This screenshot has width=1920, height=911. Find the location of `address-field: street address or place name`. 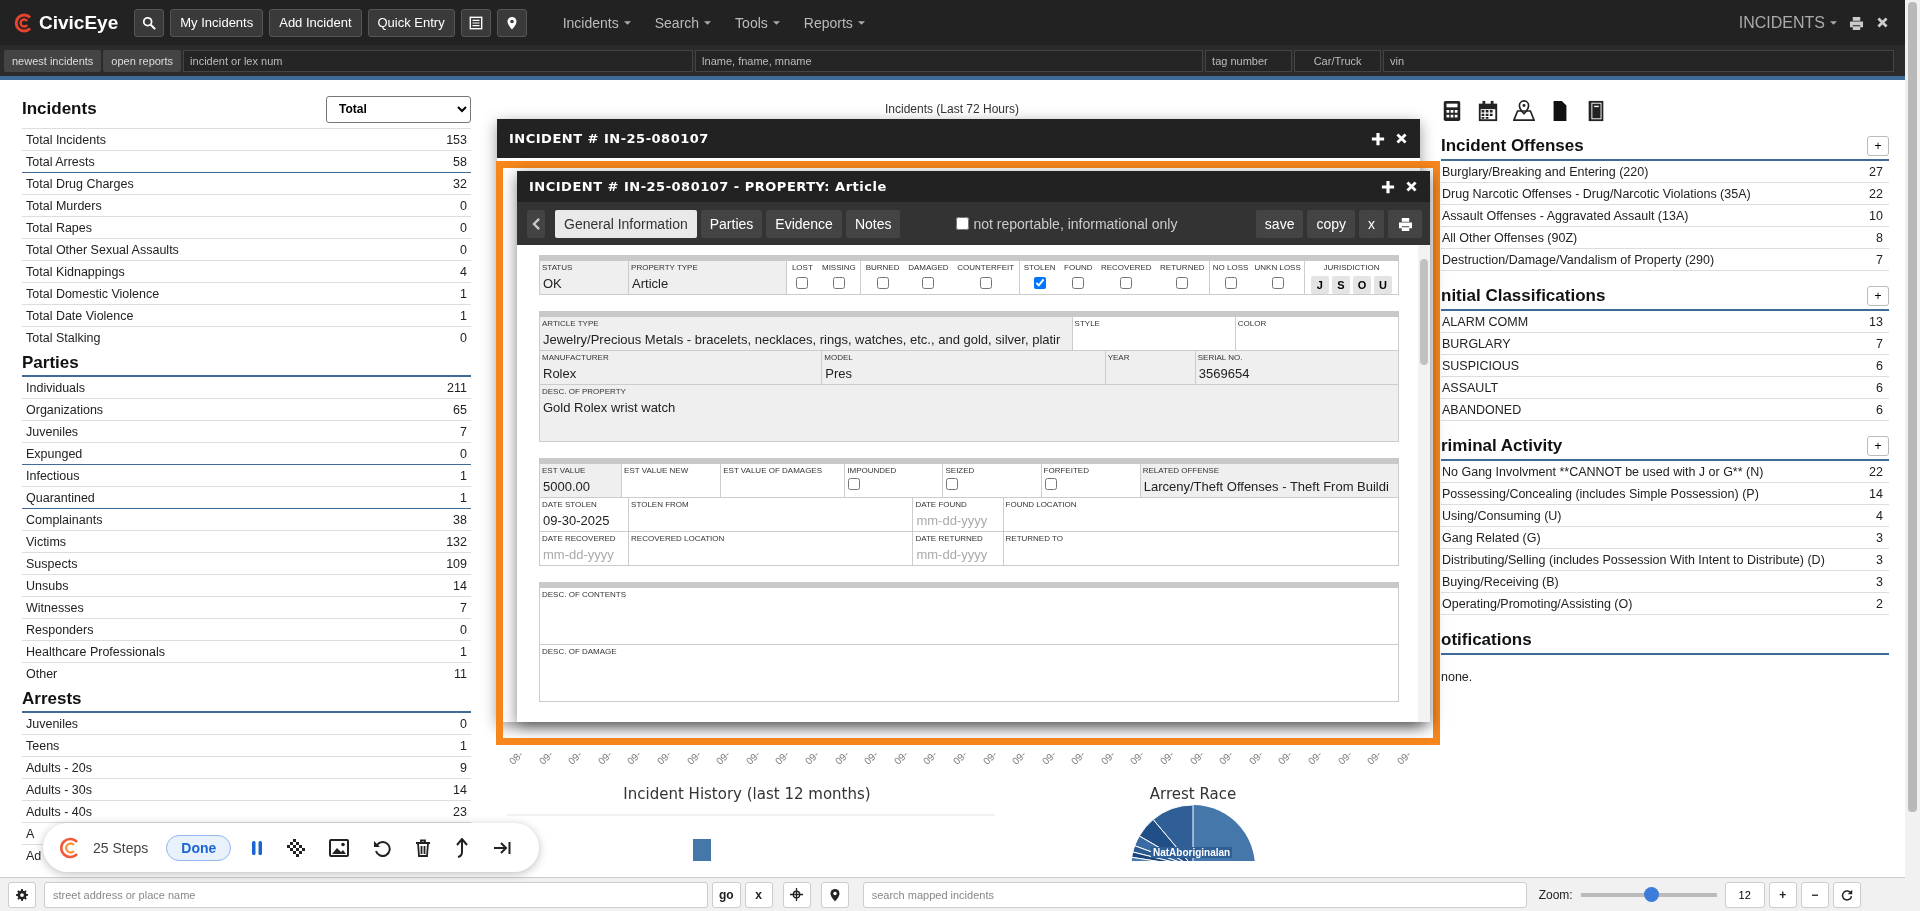

address-field: street address or place name is located at coordinates (376, 894).